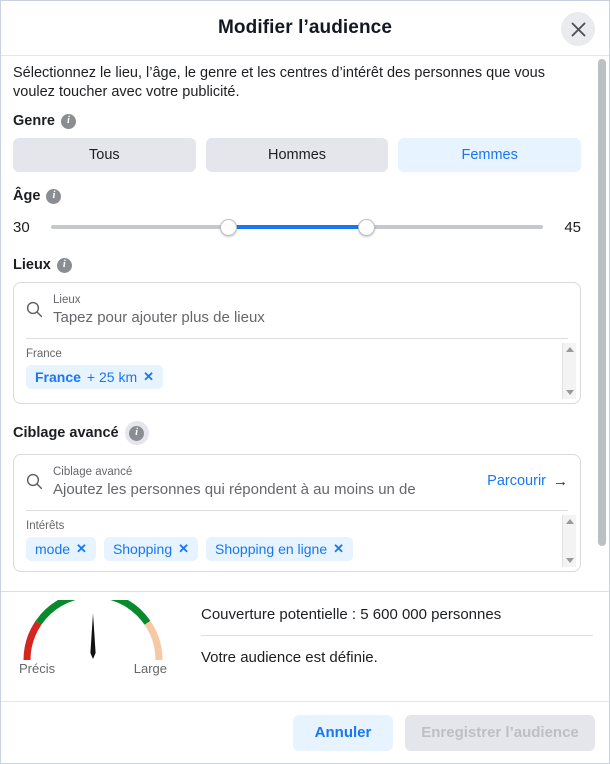  What do you see at coordinates (310, 318) in the screenshot?
I see `locations-input: Tapez pour ajouter plus de lieux` at bounding box center [310, 318].